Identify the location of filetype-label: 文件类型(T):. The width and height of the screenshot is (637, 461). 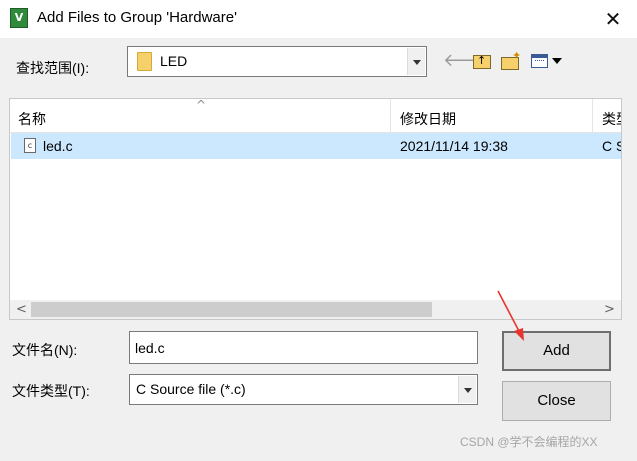
(51, 391).